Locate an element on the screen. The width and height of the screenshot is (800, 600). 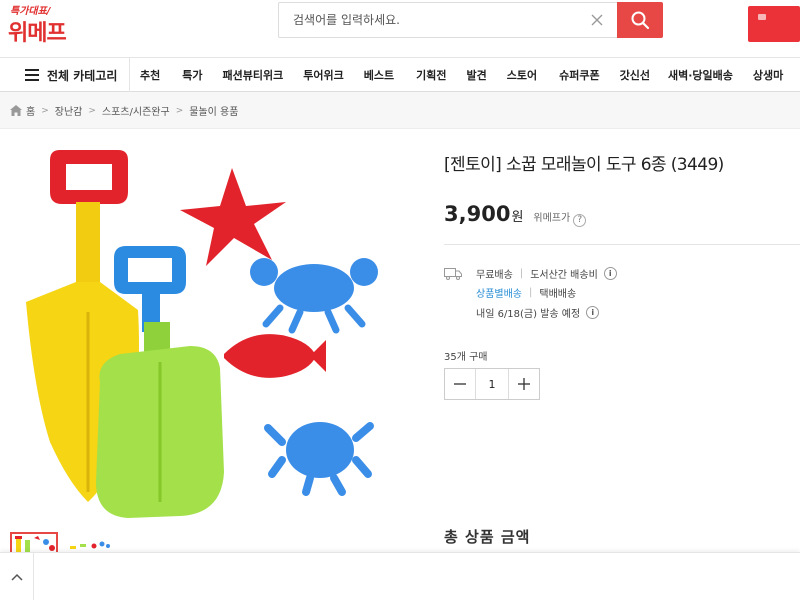
header: 특가대표/ 위메프 is located at coordinates (400, 26).